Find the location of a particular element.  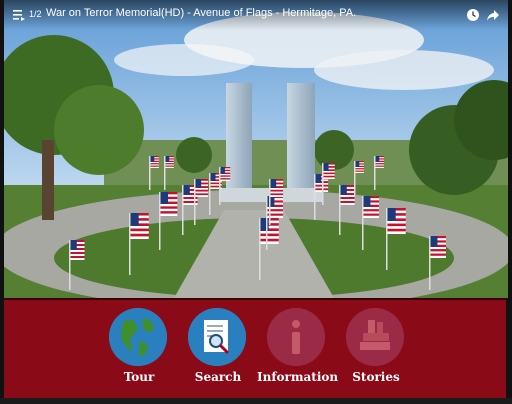

search-document-icon is located at coordinates (217, 337).